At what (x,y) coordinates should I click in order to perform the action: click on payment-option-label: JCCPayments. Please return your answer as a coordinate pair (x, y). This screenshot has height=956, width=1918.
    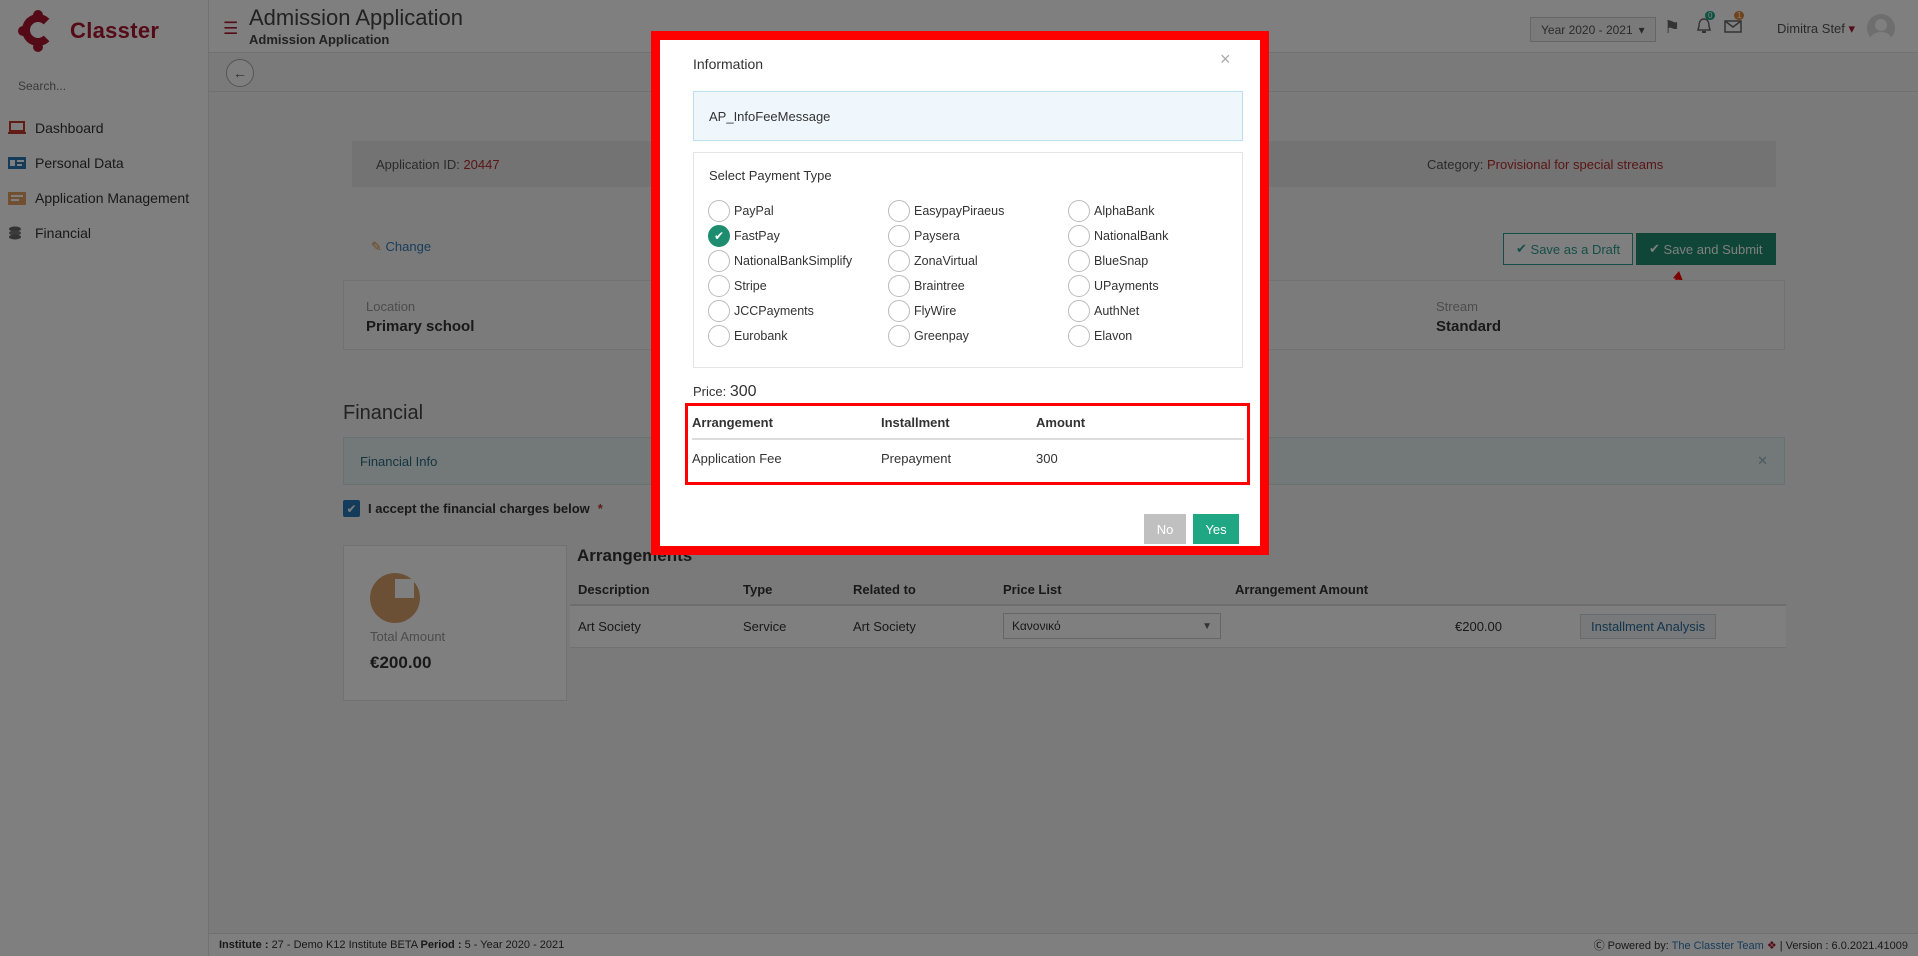
    Looking at the image, I should click on (774, 311).